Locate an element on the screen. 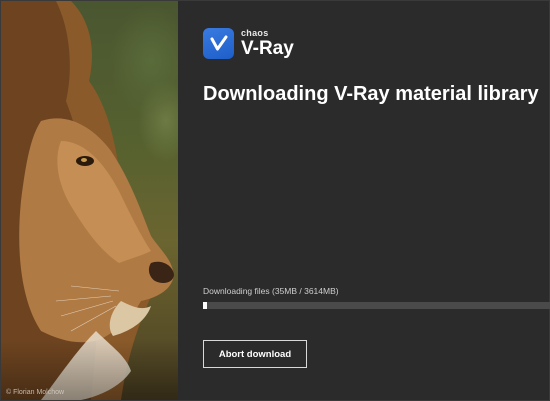 Image resolution: width=550 pixels, height=401 pixels. vray-check-icon is located at coordinates (218, 43).